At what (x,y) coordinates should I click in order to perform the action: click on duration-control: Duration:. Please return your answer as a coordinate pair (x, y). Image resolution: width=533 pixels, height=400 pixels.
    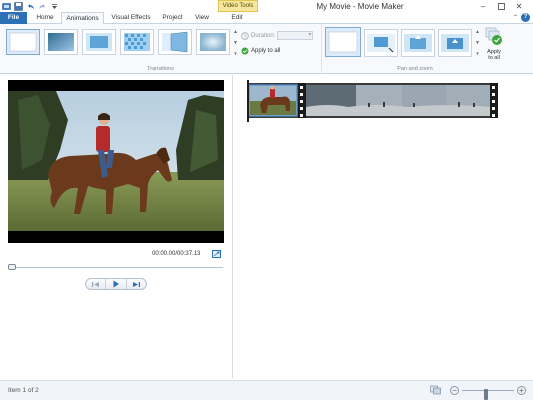
    Looking at the image, I should click on (277, 35).